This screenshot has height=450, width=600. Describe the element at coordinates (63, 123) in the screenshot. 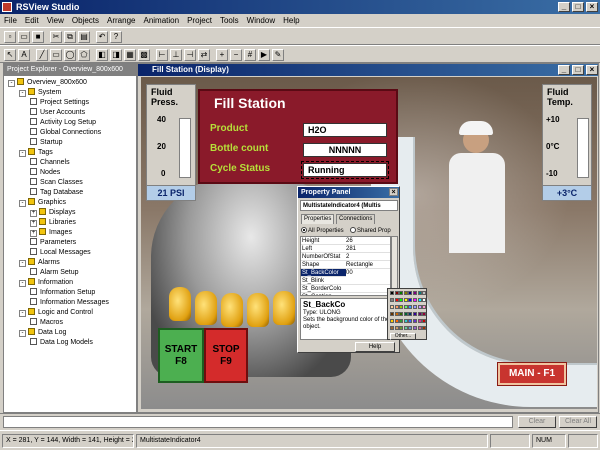

I see `tree-item: Activity Log Setup` at that location.